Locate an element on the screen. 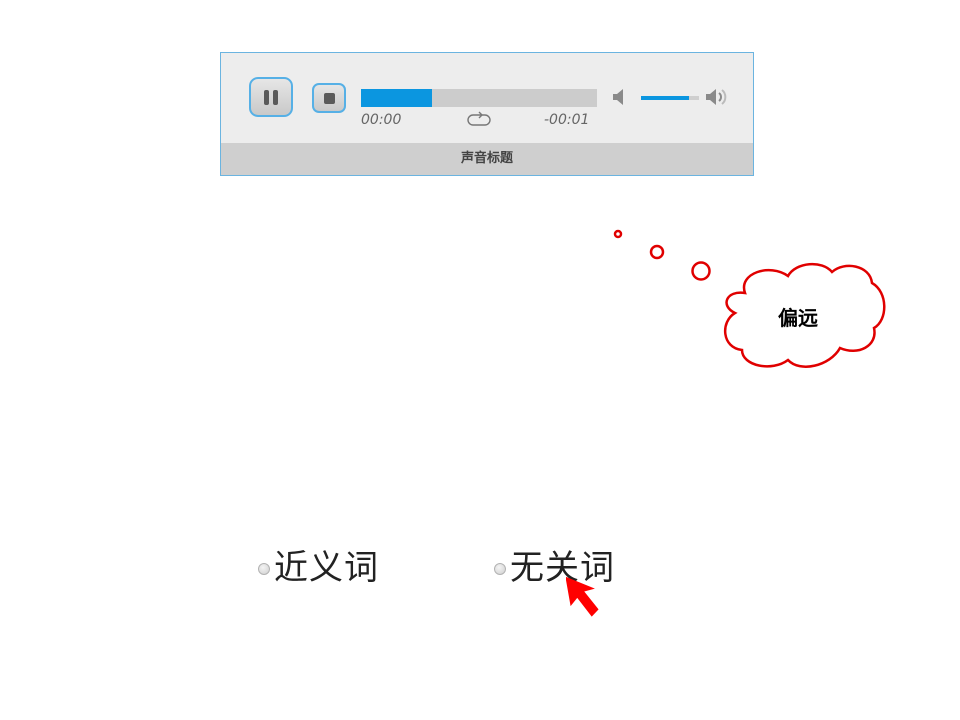 Image resolution: width=960 pixels, height=720 pixels. stop-button is located at coordinates (329, 98).